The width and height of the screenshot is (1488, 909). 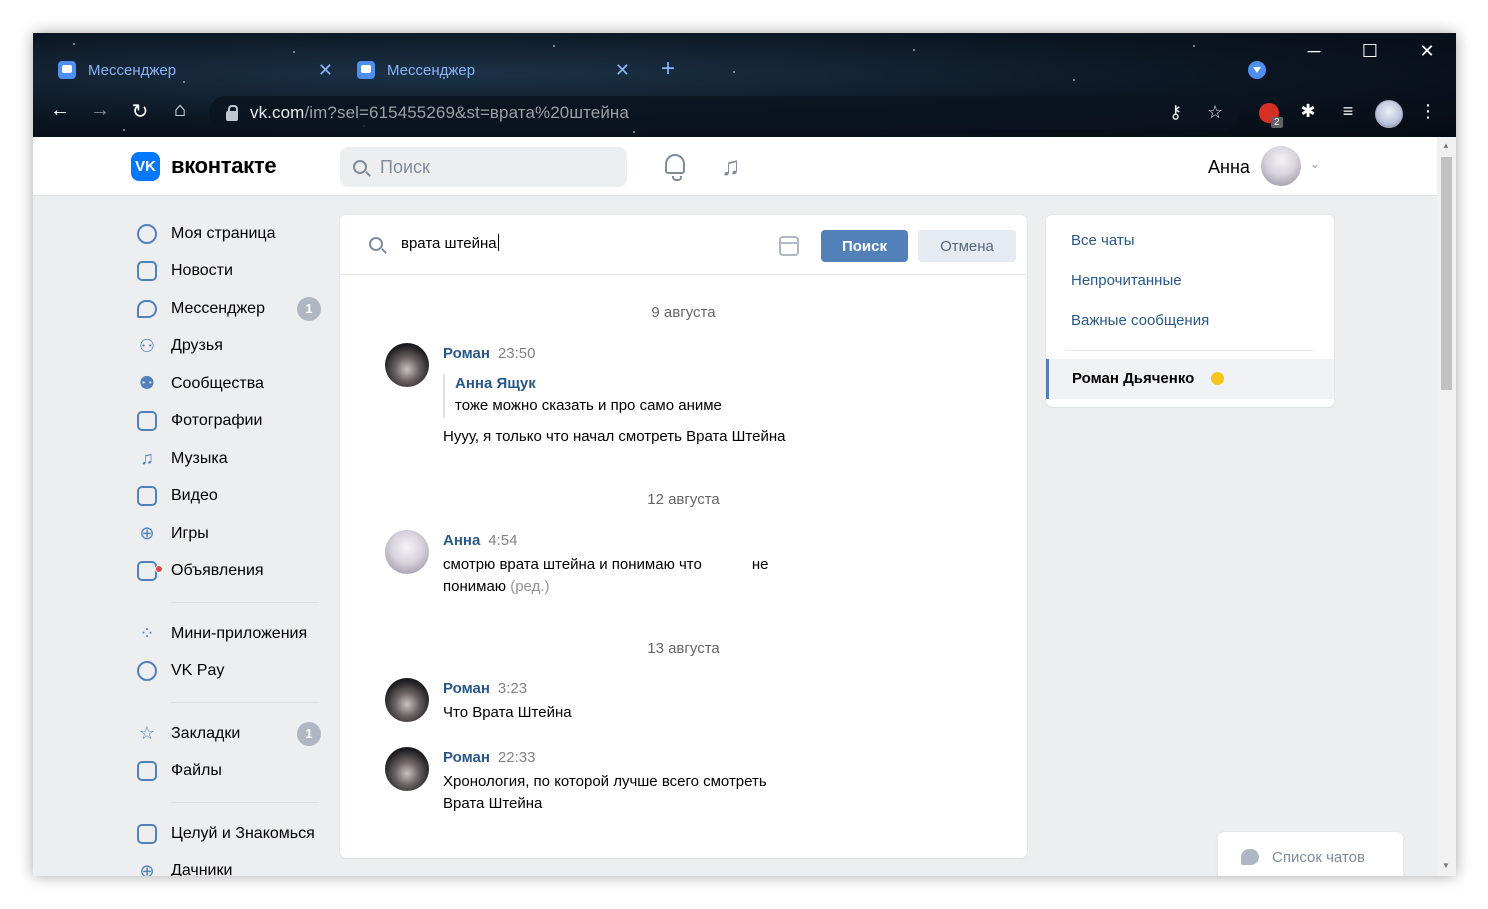 What do you see at coordinates (588, 384) in the screenshot?
I see `quote-author: Анна Ящук` at bounding box center [588, 384].